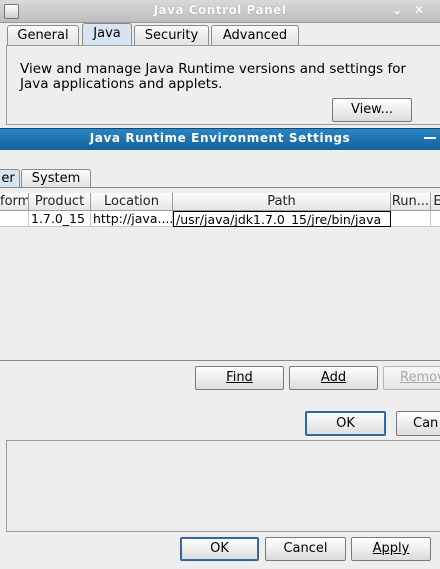  What do you see at coordinates (60, 202) in the screenshot?
I see `column-header-product: Product` at bounding box center [60, 202].